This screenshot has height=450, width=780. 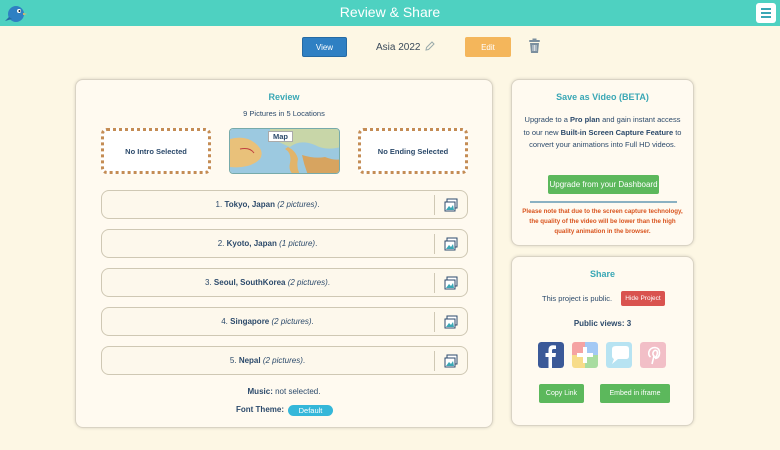 What do you see at coordinates (251, 243) in the screenshot?
I see `location-name: Kyoto, Japan` at bounding box center [251, 243].